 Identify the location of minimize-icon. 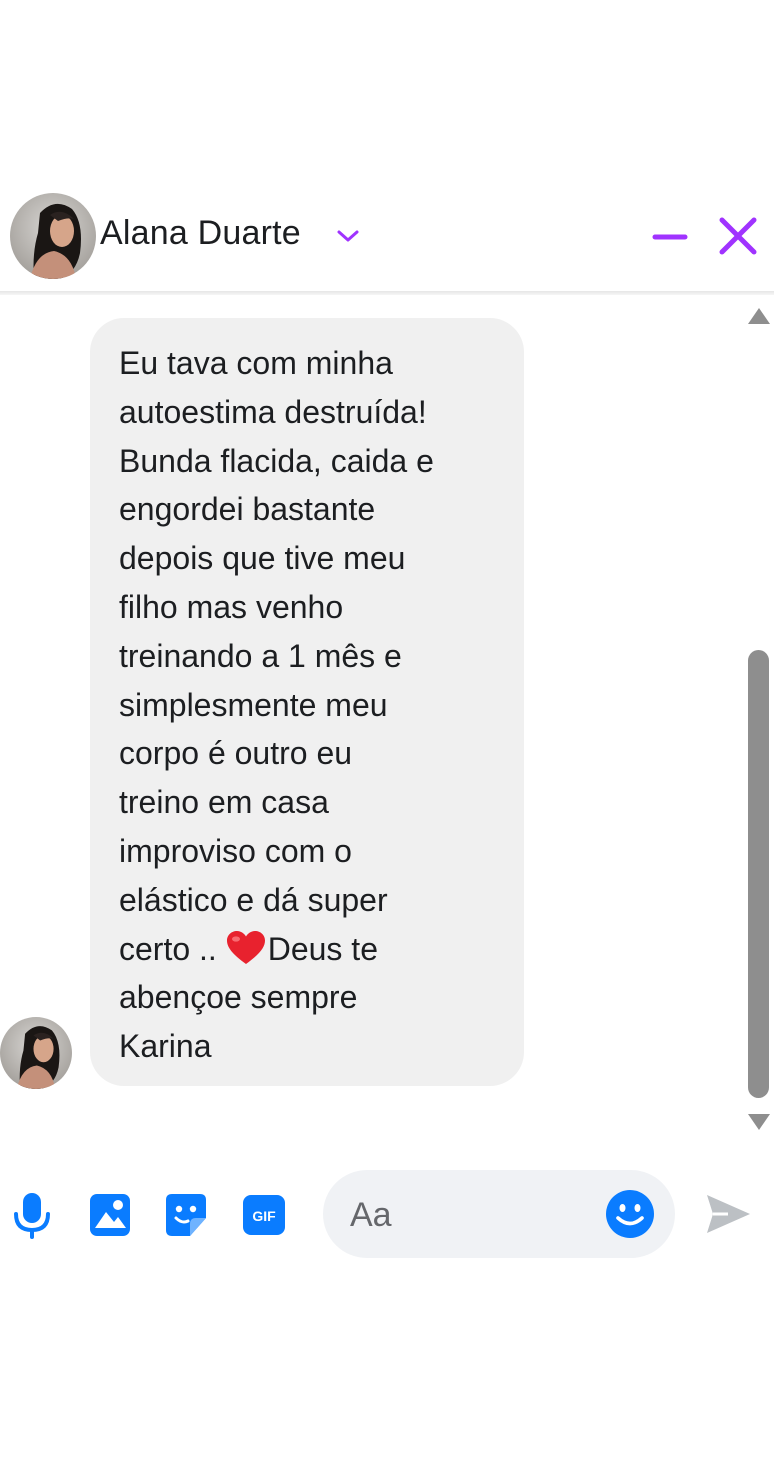
(670, 237).